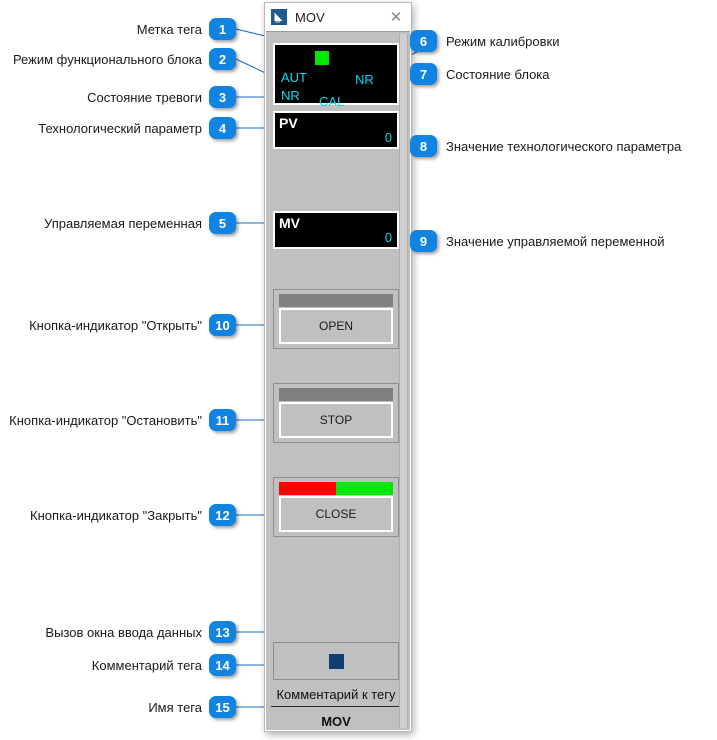  What do you see at coordinates (336, 514) in the screenshot?
I see `close-button-label: CLOSE` at bounding box center [336, 514].